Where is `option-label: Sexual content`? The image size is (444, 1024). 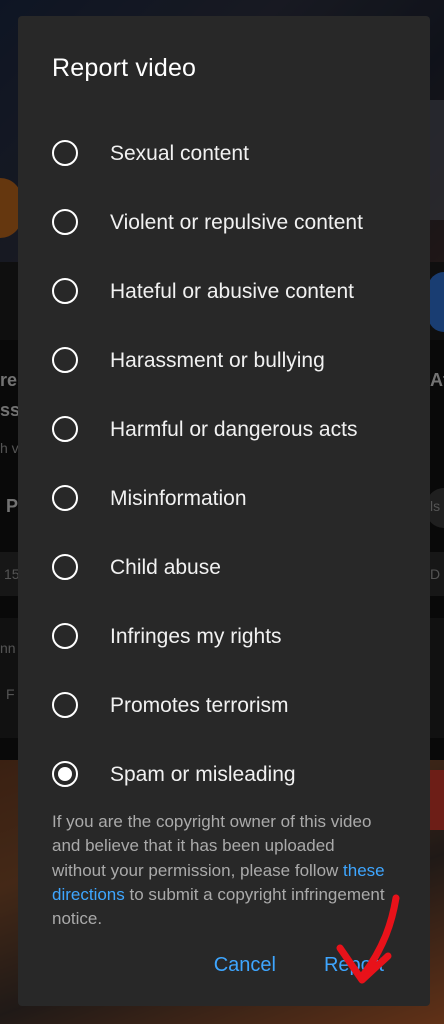 option-label: Sexual content is located at coordinates (179, 153).